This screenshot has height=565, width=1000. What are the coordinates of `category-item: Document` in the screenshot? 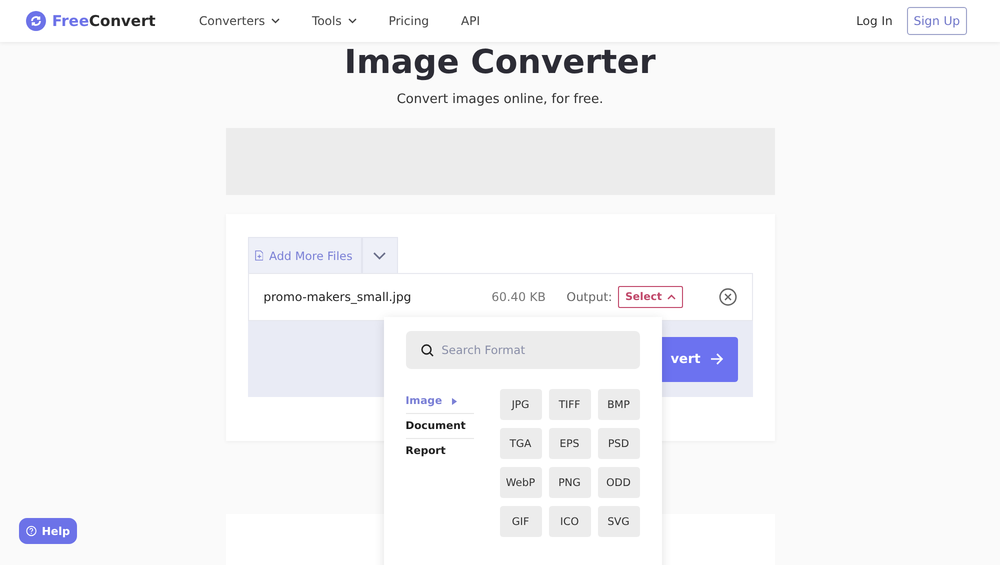 It's located at (440, 426).